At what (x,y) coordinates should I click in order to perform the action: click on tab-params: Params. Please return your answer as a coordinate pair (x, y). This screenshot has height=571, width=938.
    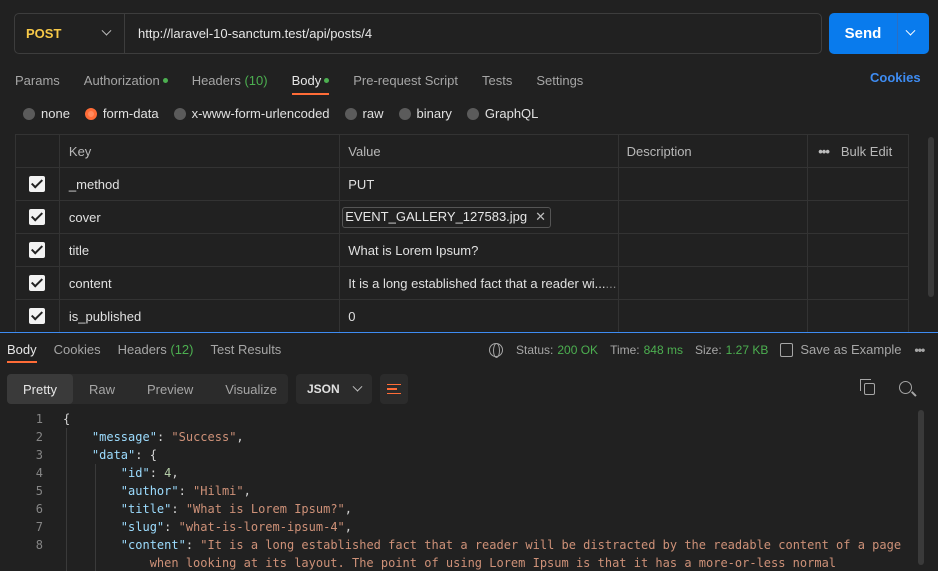
    Looking at the image, I should click on (37, 80).